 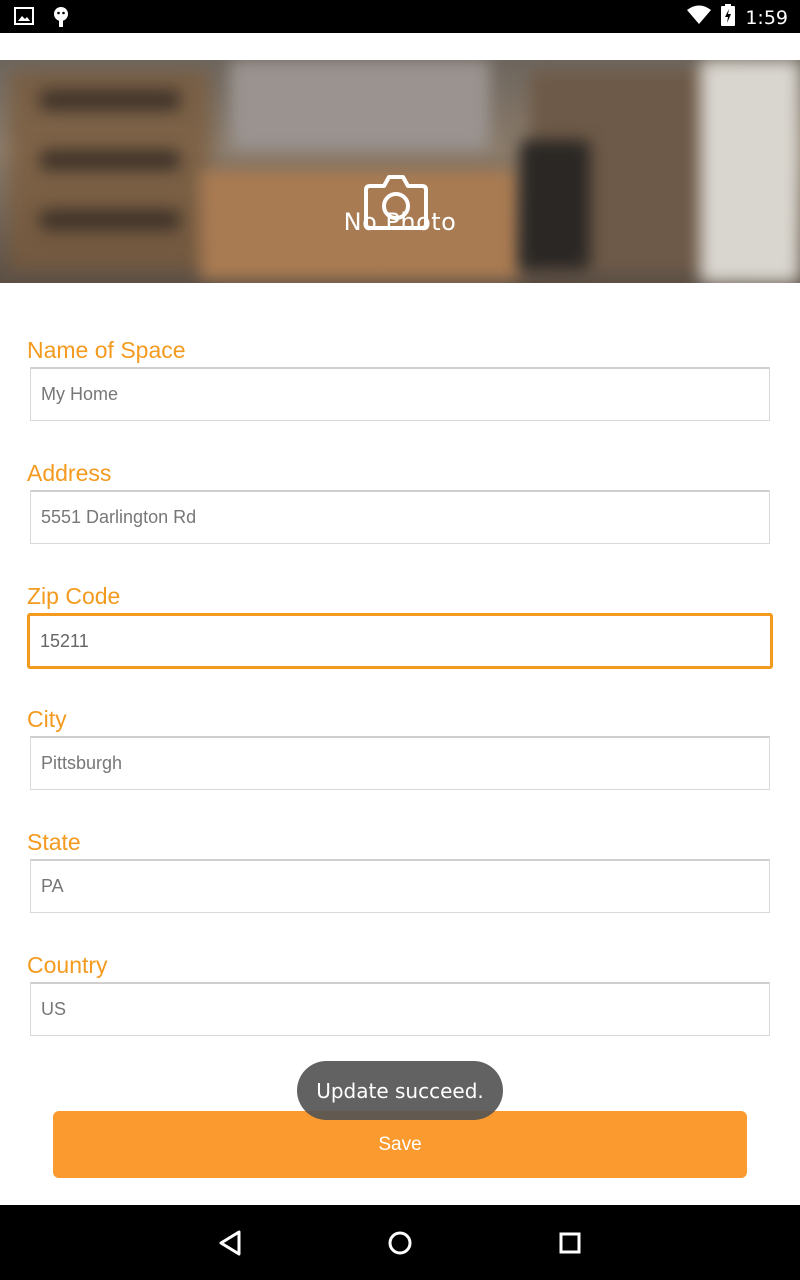 What do you see at coordinates (400, 1144) in the screenshot?
I see `save-button: Save` at bounding box center [400, 1144].